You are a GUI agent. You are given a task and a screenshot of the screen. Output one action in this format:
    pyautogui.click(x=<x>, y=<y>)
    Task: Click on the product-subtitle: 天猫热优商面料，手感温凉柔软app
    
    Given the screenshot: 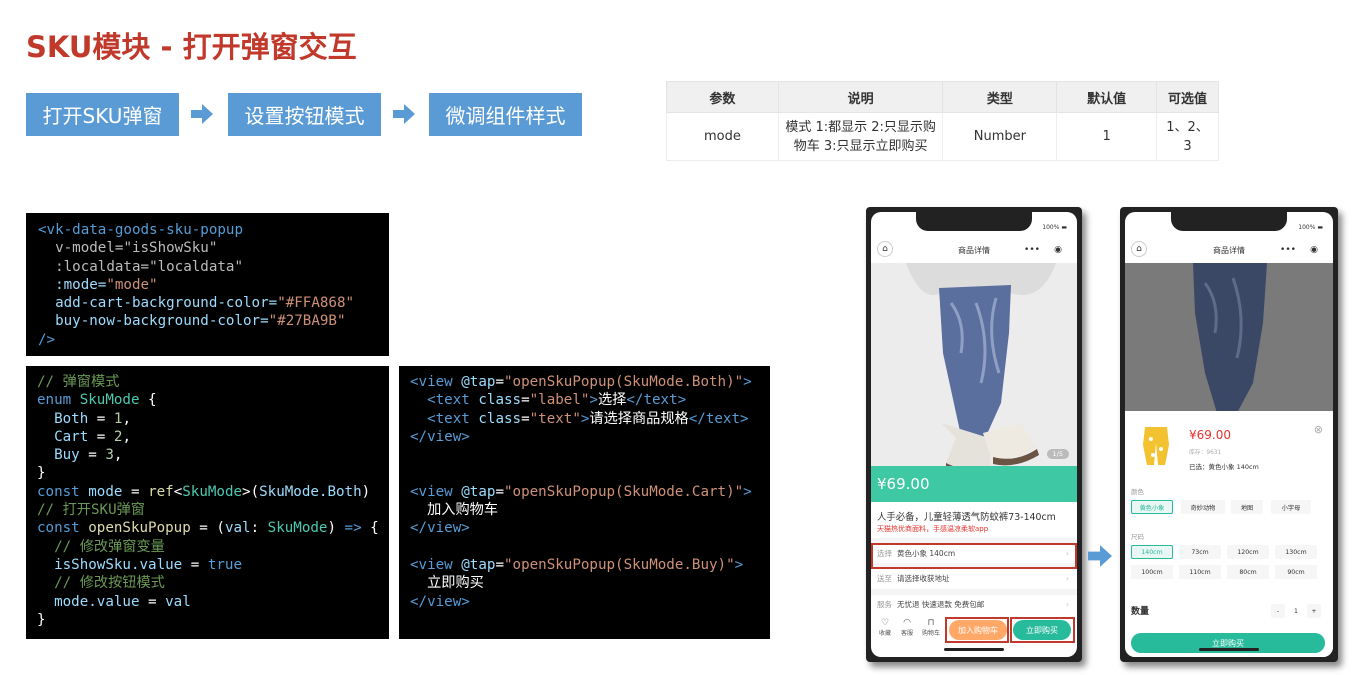 What is the action you would take?
    pyautogui.click(x=933, y=529)
    